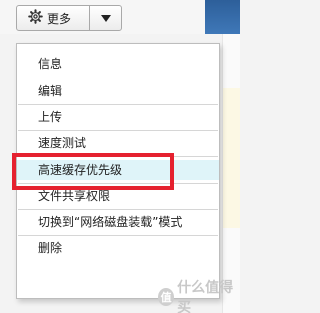  What do you see at coordinates (59, 18) in the screenshot?
I see `more-button-label: 更多` at bounding box center [59, 18].